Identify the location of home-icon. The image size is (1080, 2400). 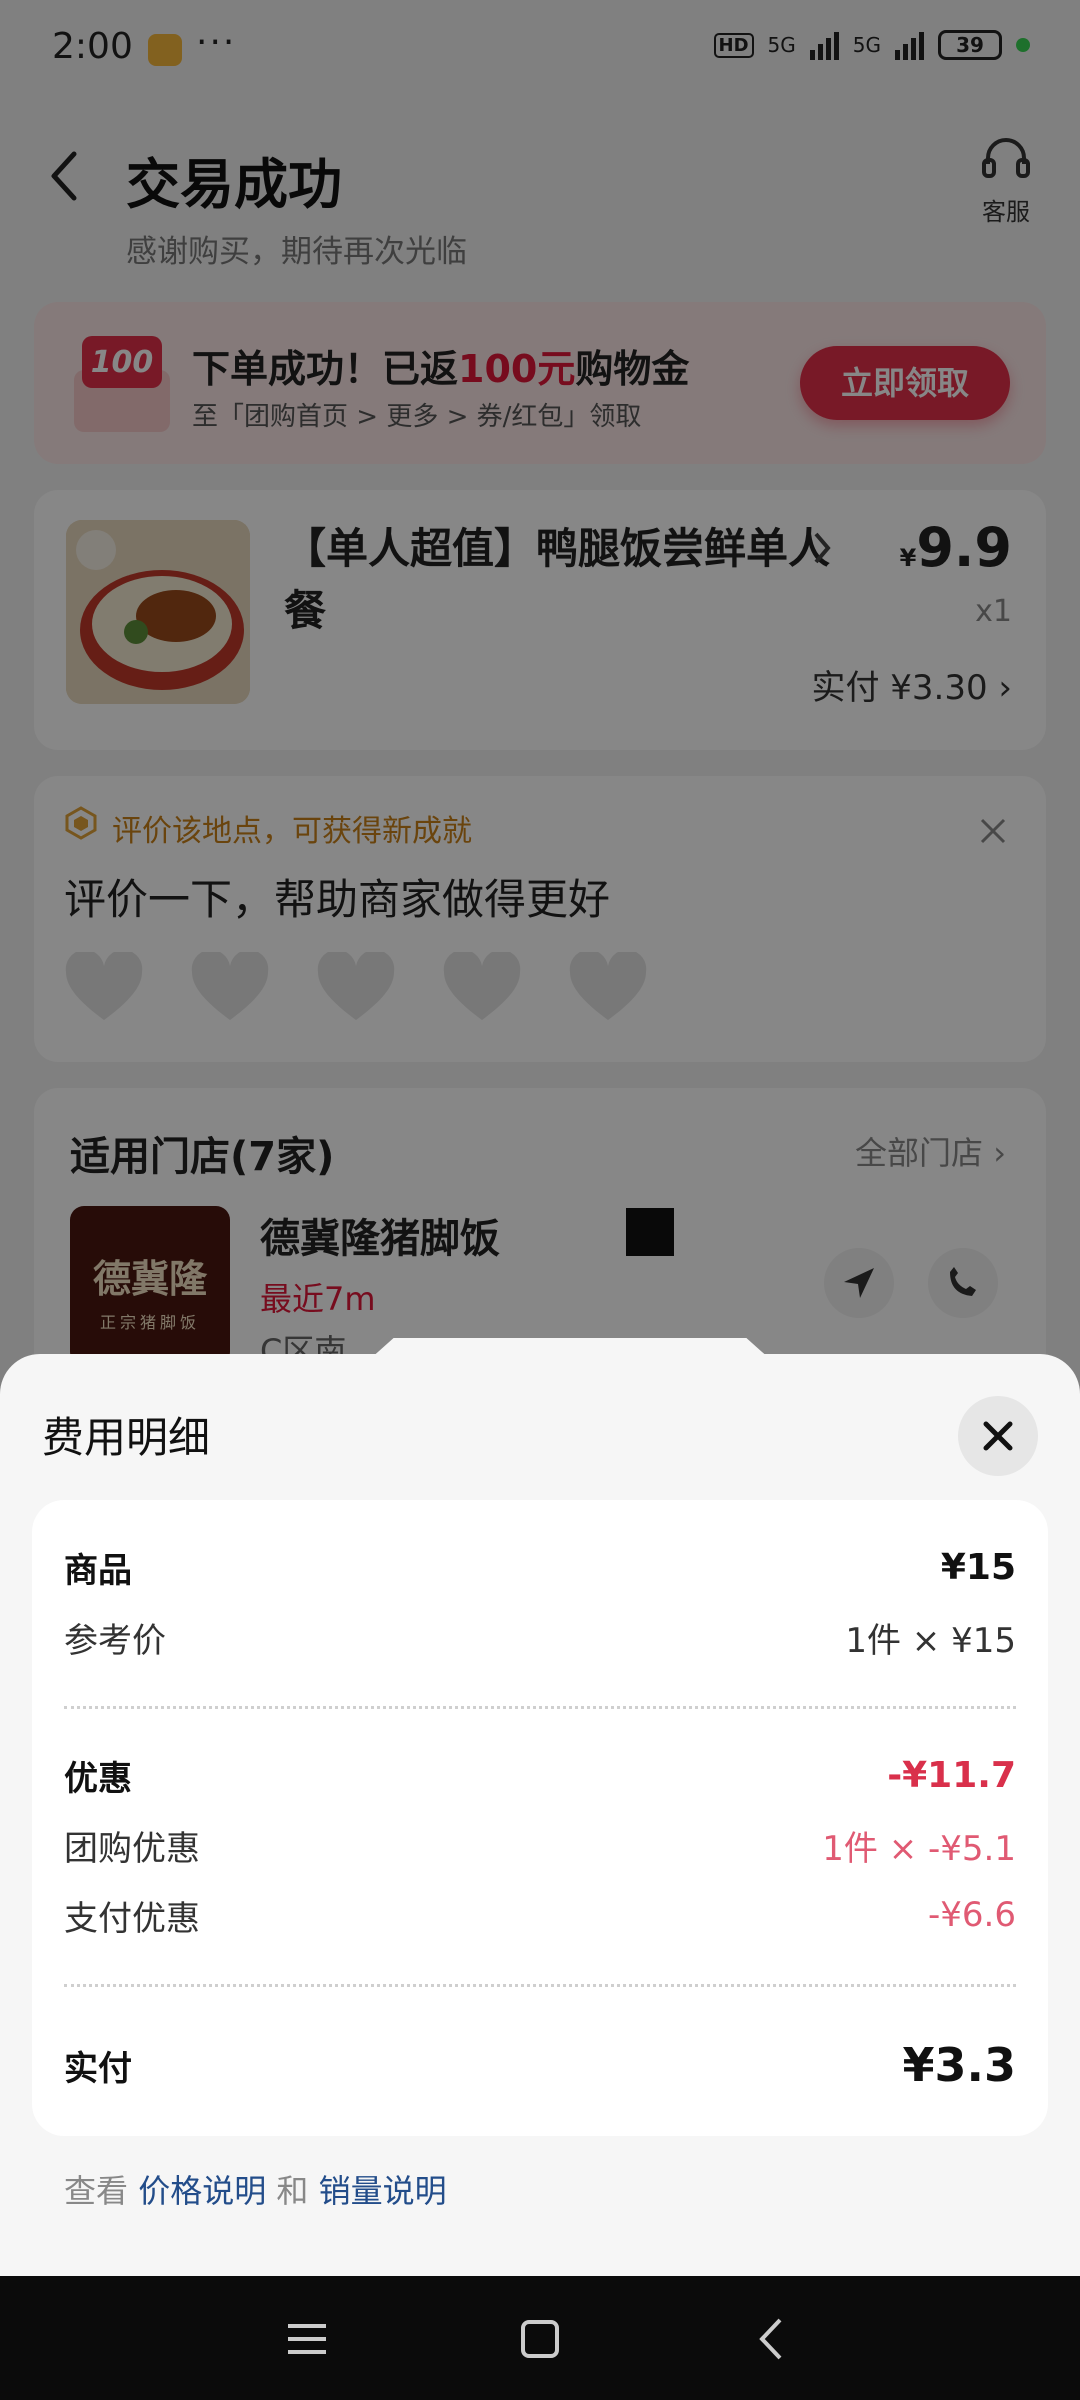
(540, 2339).